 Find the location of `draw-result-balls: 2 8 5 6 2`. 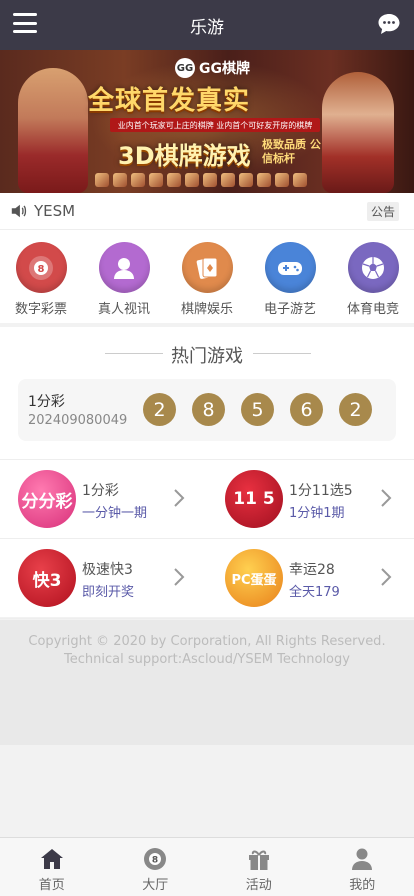

draw-result-balls: 2 8 5 6 2 is located at coordinates (257, 409).